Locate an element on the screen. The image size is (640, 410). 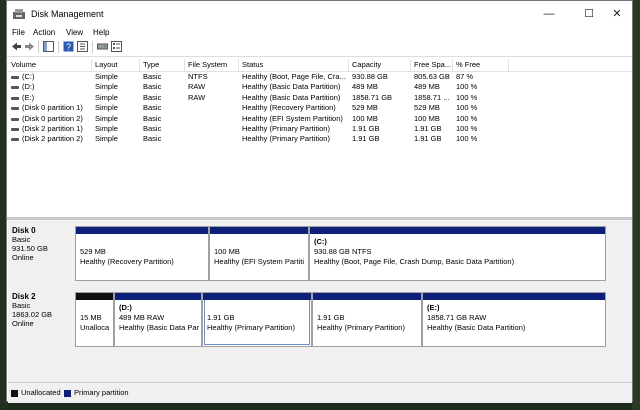
disk-label: Disk 2 Basic 1863.02 GB Online is located at coordinates (43, 319).